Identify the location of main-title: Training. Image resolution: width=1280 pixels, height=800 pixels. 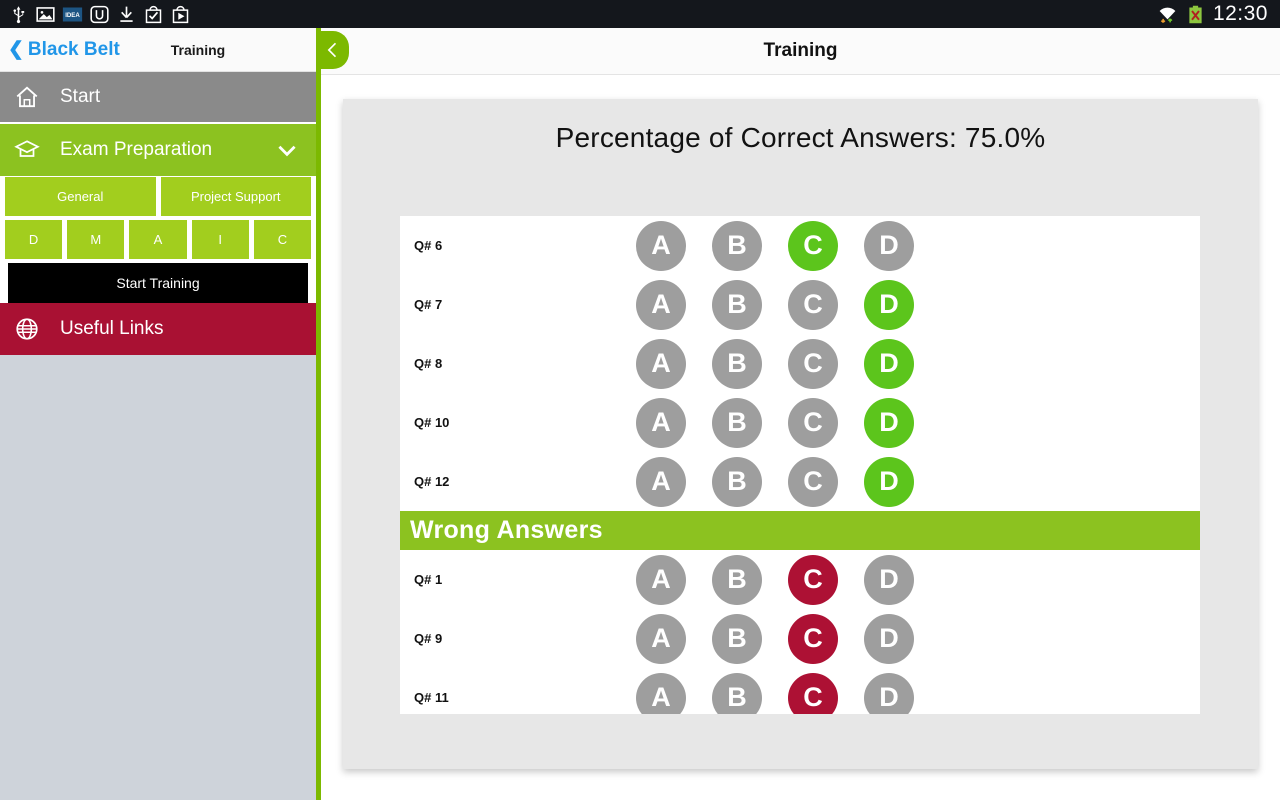
(800, 50).